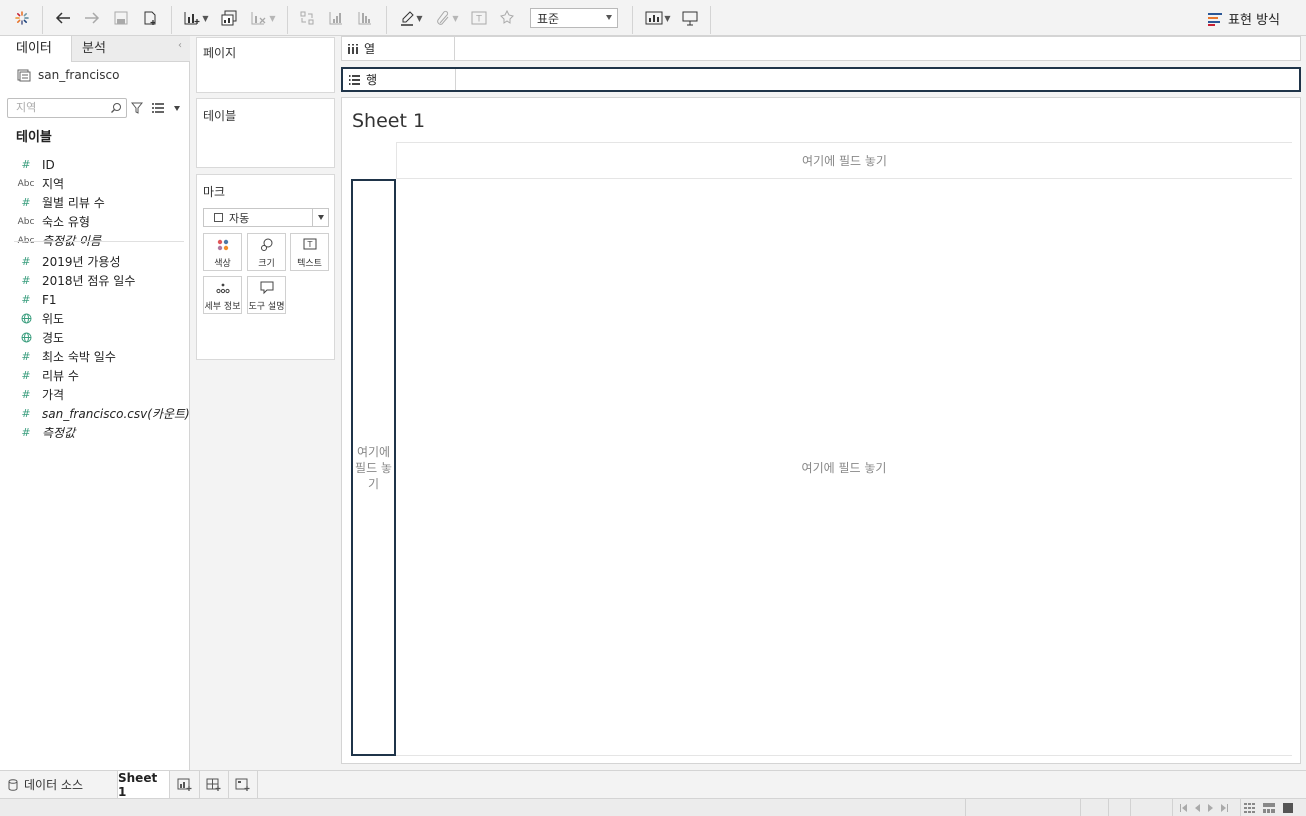 The image size is (1306, 816). Describe the element at coordinates (95, 183) in the screenshot. I see `field-item: Abc 지역` at that location.